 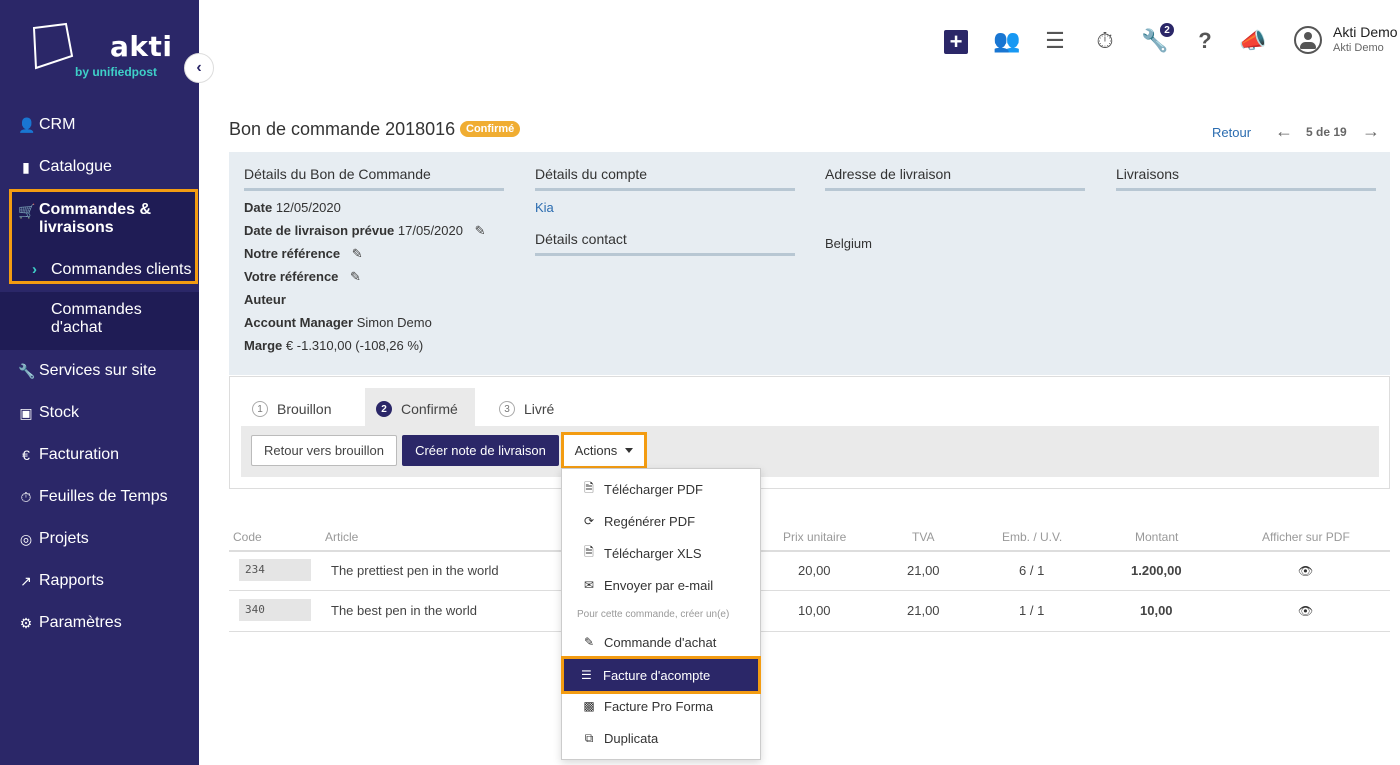 I want to click on logo: akti by unifiedpost, so click(x=99, y=51).